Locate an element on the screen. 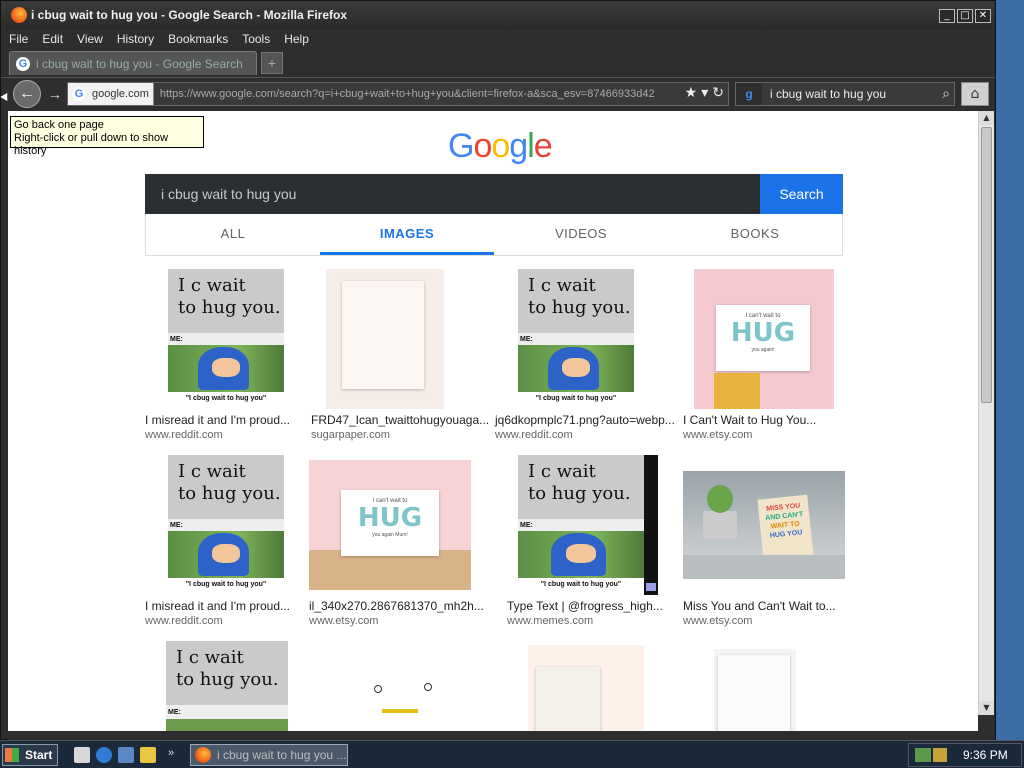 This screenshot has height=768, width=1024. google-logo: Google is located at coordinates (500, 146).